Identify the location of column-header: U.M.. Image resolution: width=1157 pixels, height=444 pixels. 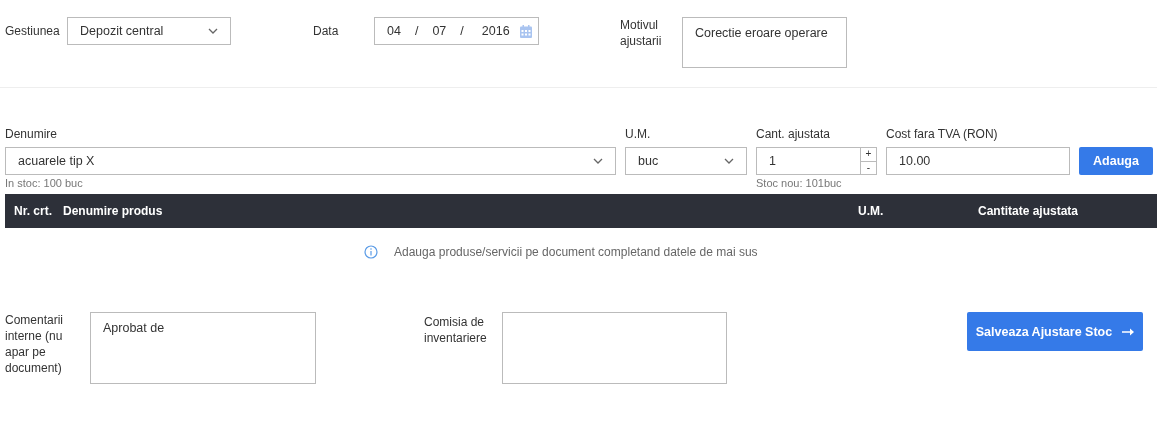
(871, 211).